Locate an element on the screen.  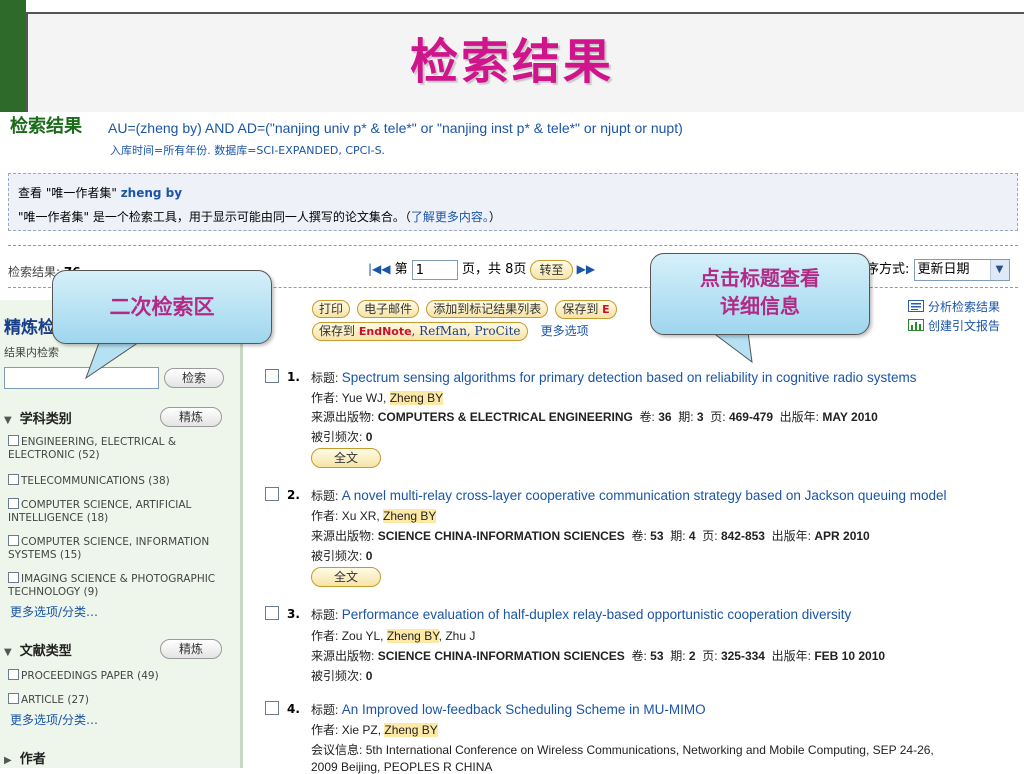
refine-area-callout-text: 二次检索区 is located at coordinates (162, 306).